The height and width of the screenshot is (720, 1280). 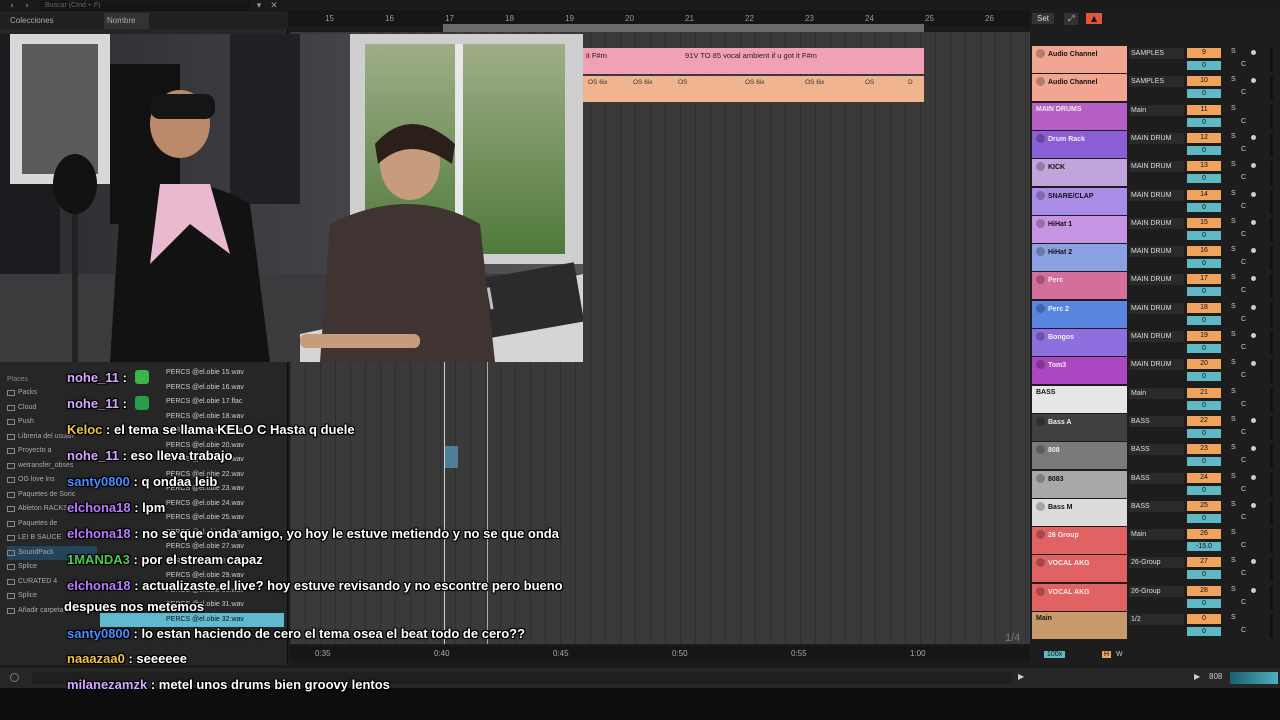 What do you see at coordinates (1079, 597) in the screenshot?
I see `track-name: VOCAL AKG` at bounding box center [1079, 597].